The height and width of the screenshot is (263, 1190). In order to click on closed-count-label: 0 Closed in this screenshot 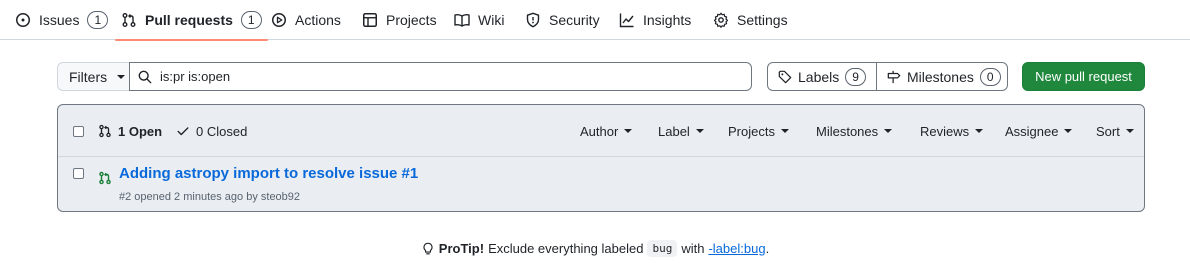, I will do `click(222, 131)`.